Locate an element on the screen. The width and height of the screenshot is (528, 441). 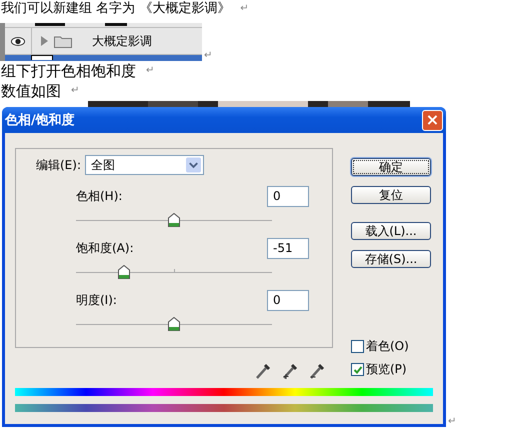
close-button: × is located at coordinates (432, 120).